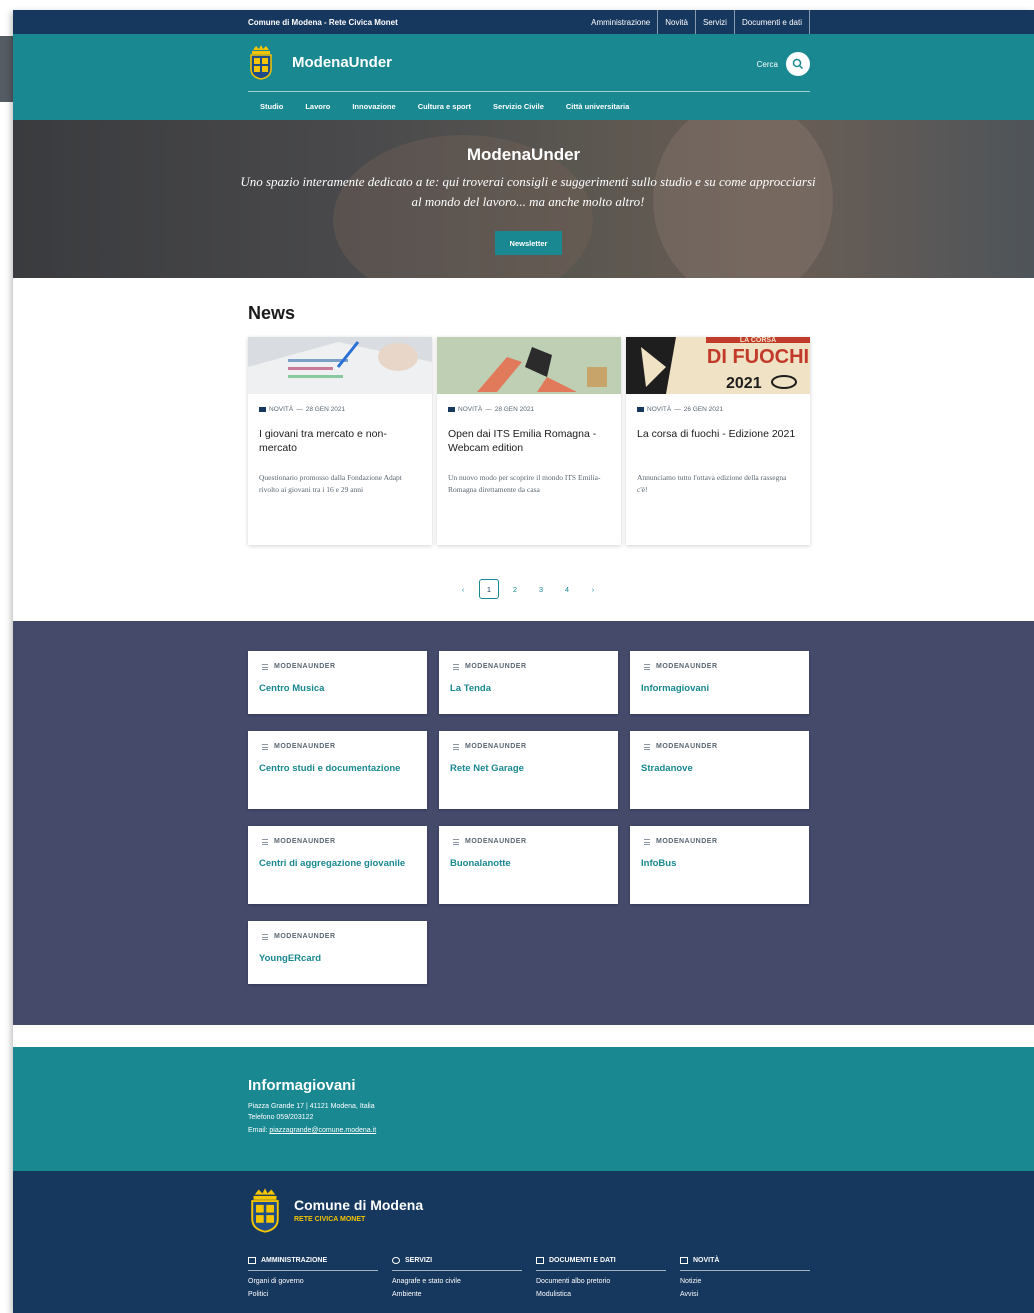  I want to click on nav-item-citta-universitaria: Città universitaria, so click(597, 106).